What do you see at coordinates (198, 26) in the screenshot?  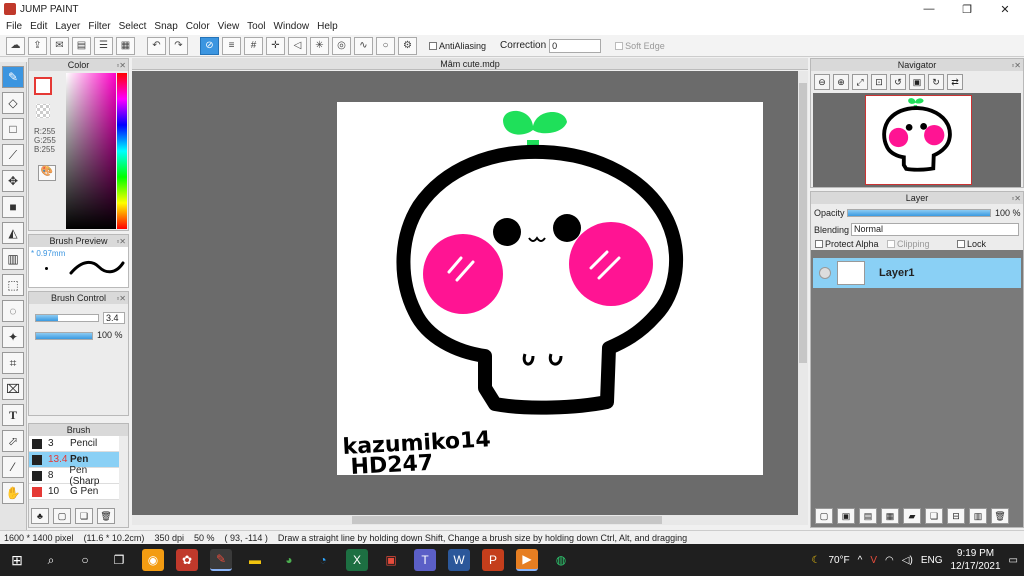 I see `menu-color: Color` at bounding box center [198, 26].